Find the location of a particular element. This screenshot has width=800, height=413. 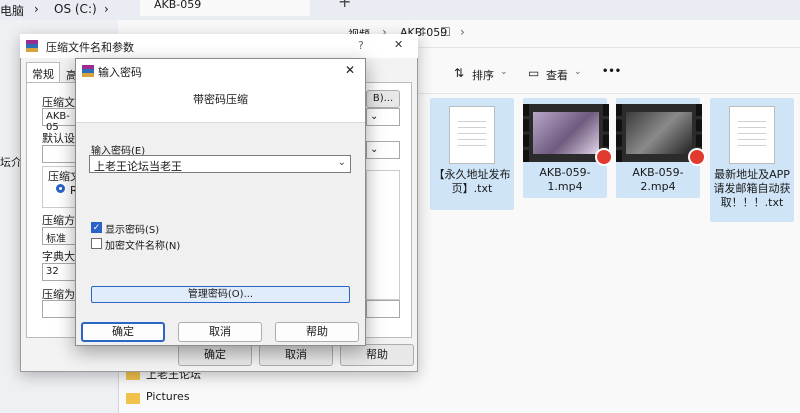

nav-item-label: Pictures is located at coordinates (168, 396).